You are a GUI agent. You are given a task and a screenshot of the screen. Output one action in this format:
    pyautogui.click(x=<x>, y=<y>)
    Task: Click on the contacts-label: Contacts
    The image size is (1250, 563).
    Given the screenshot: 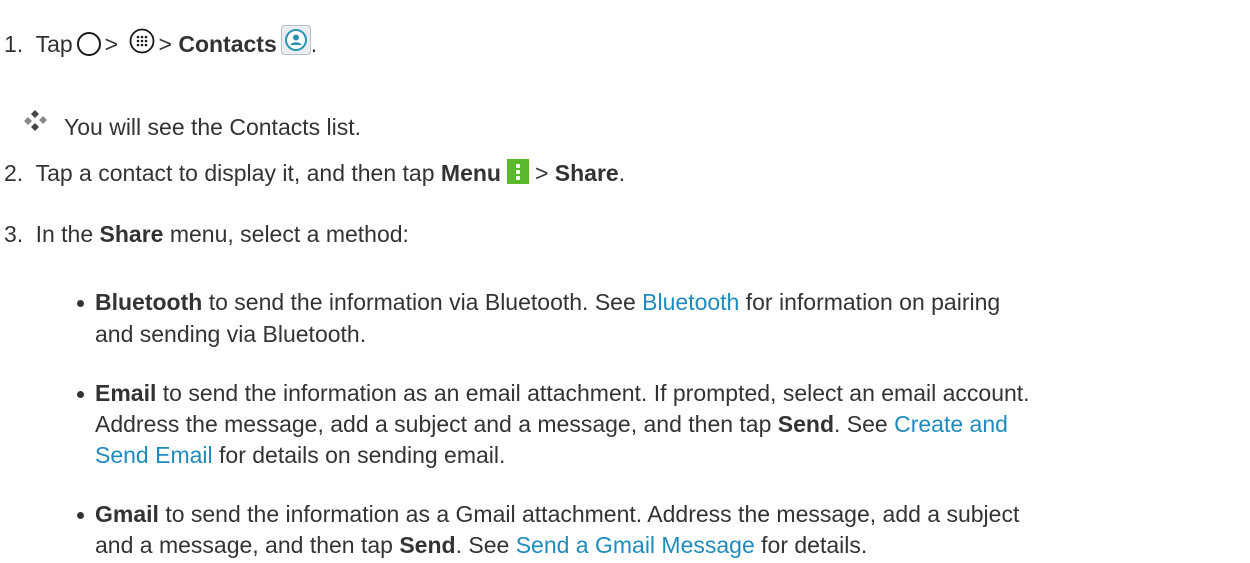 What is the action you would take?
    pyautogui.click(x=227, y=44)
    